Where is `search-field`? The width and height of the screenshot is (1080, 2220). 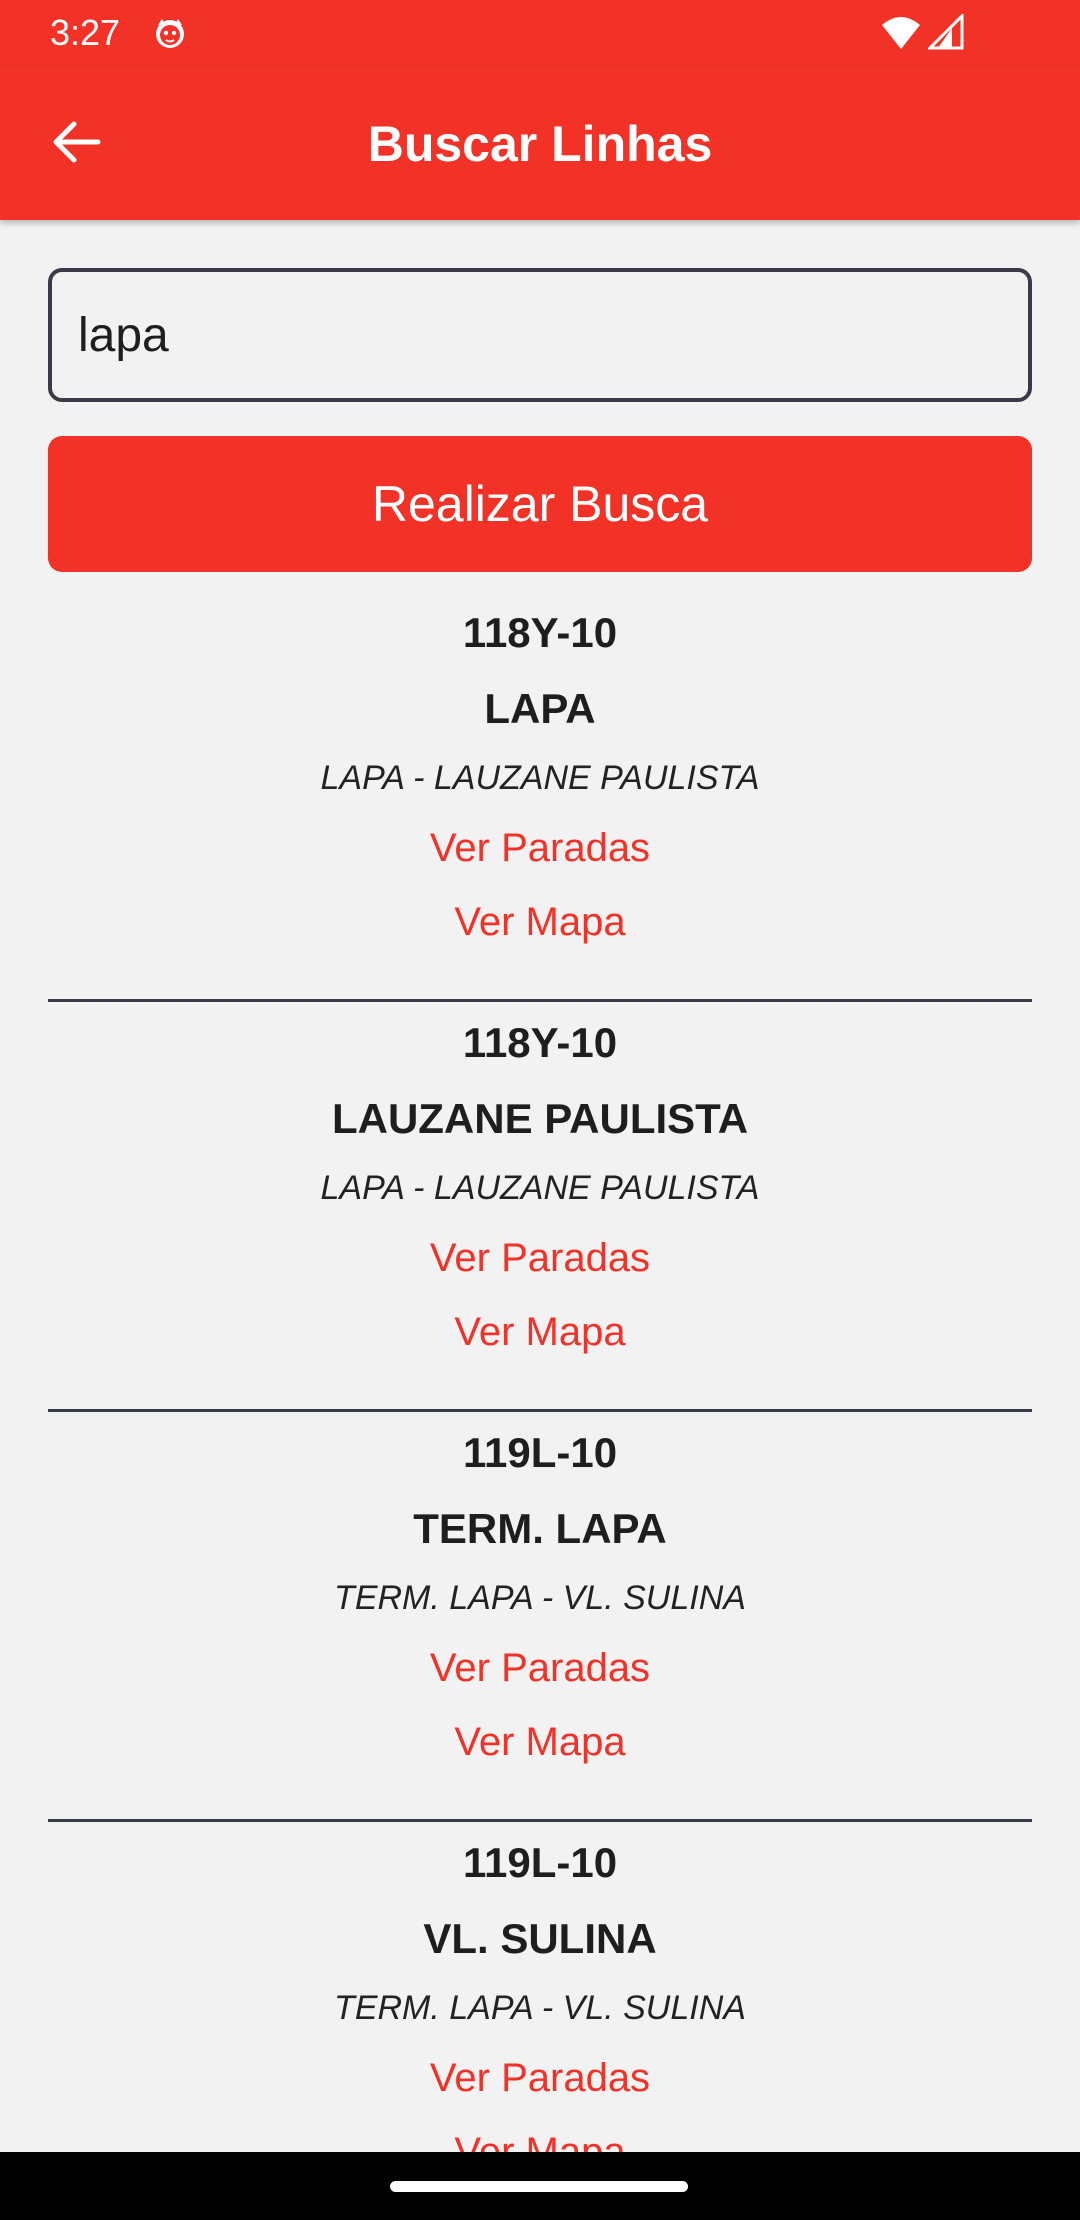
search-field is located at coordinates (540, 335).